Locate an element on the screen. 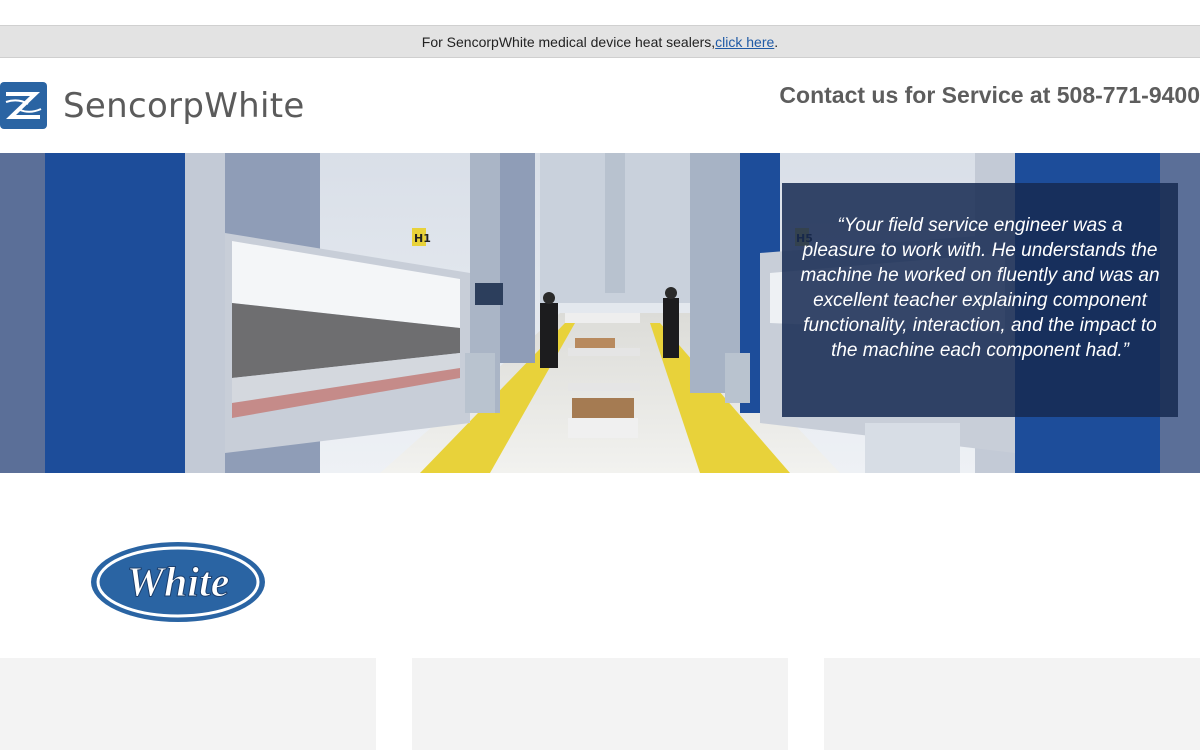 This screenshot has width=1200, height=750. brand-logo: SencorpWhite is located at coordinates (152, 105).